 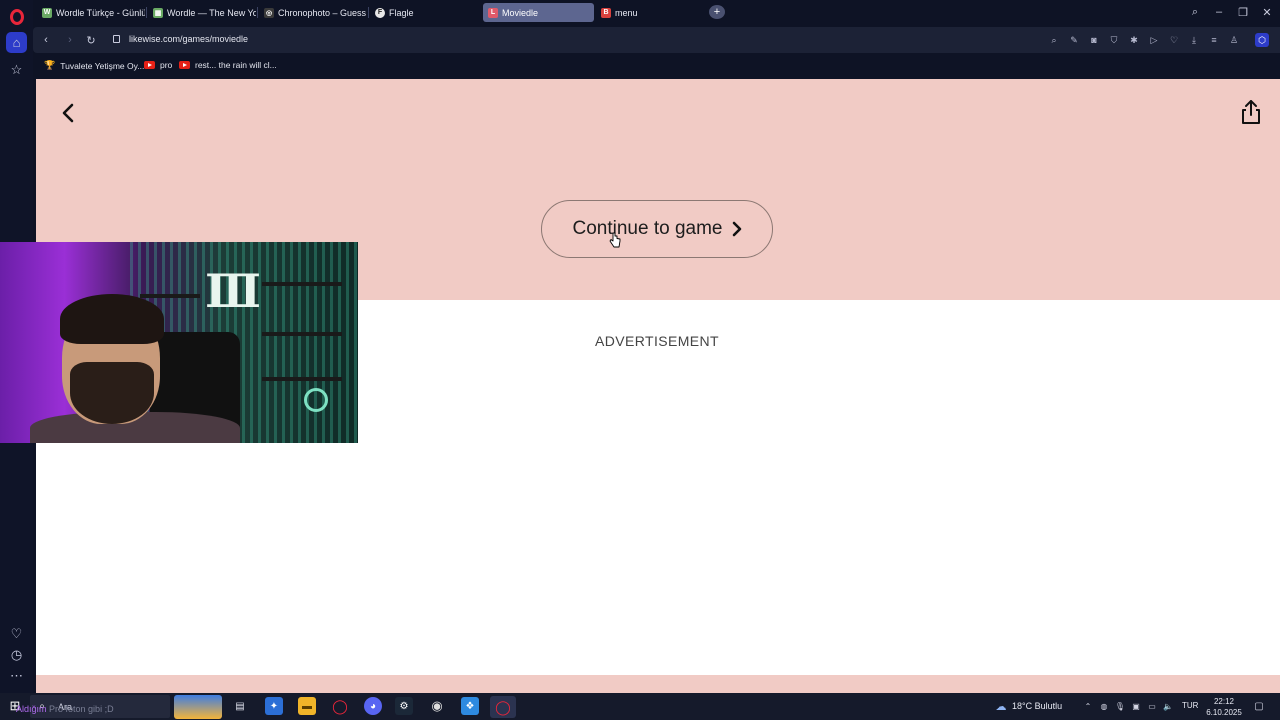 I want to click on microphone-icon: 🎙, so click(x=1120, y=706).